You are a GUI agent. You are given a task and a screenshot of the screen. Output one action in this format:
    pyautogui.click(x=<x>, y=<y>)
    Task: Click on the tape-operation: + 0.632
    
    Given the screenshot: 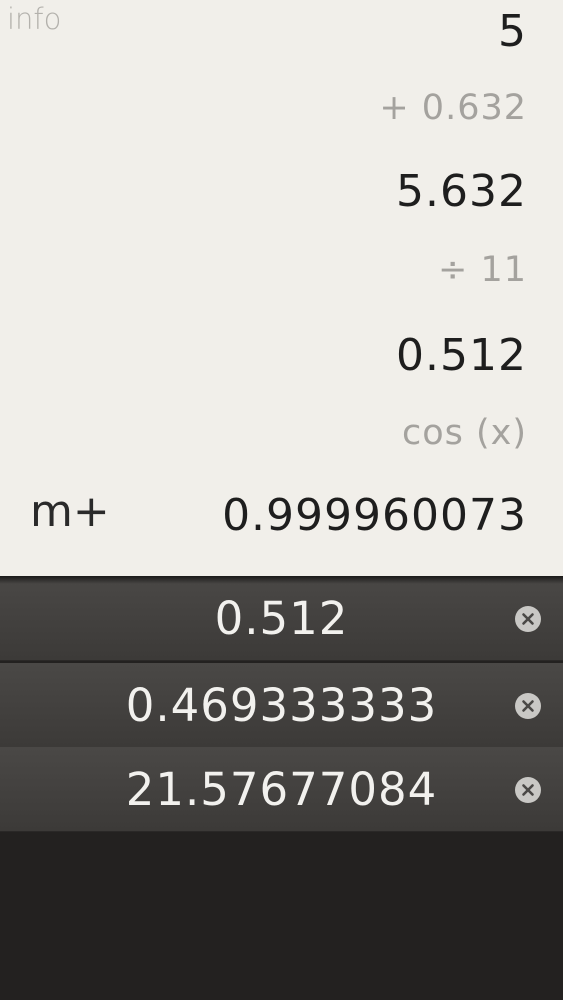 What is the action you would take?
    pyautogui.click(x=453, y=108)
    